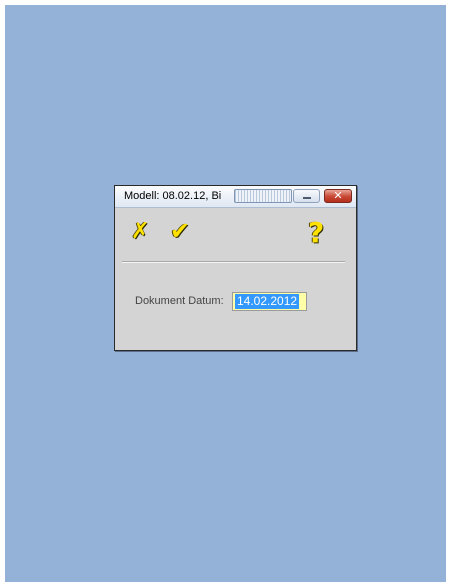 The height and width of the screenshot is (587, 451). Describe the element at coordinates (173, 196) in the screenshot. I see `window-title: Modell: 08.02.12, Bi` at that location.